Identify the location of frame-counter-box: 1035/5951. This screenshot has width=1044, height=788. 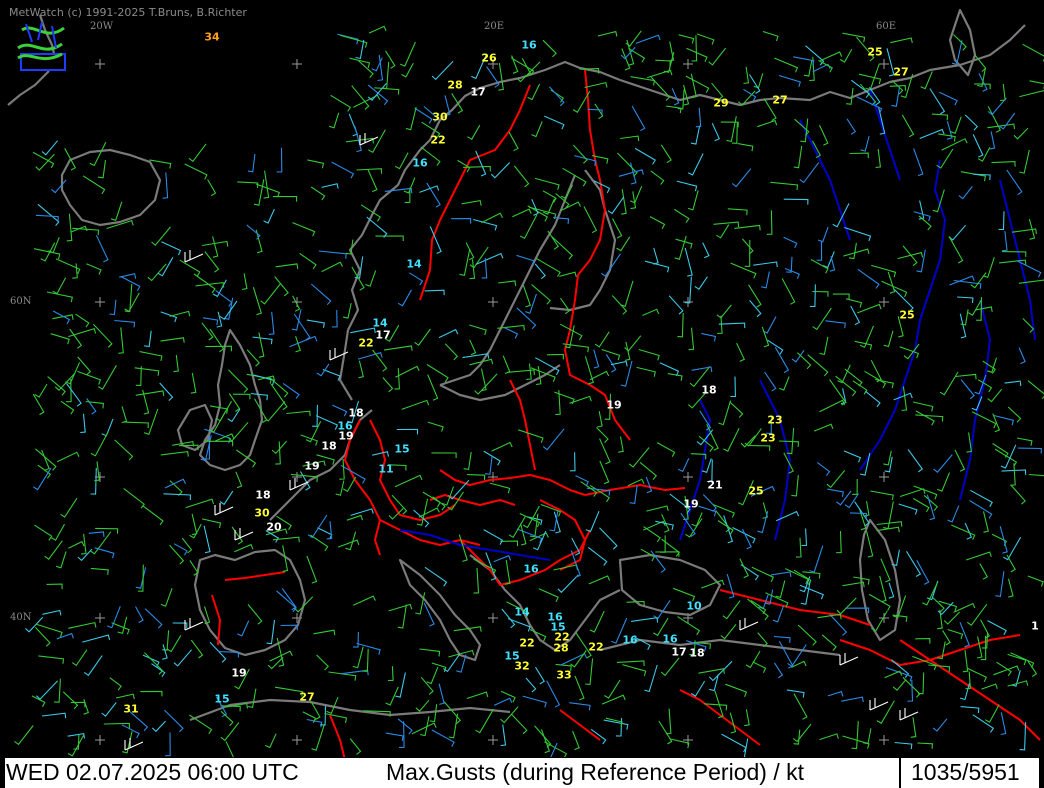
(970, 773).